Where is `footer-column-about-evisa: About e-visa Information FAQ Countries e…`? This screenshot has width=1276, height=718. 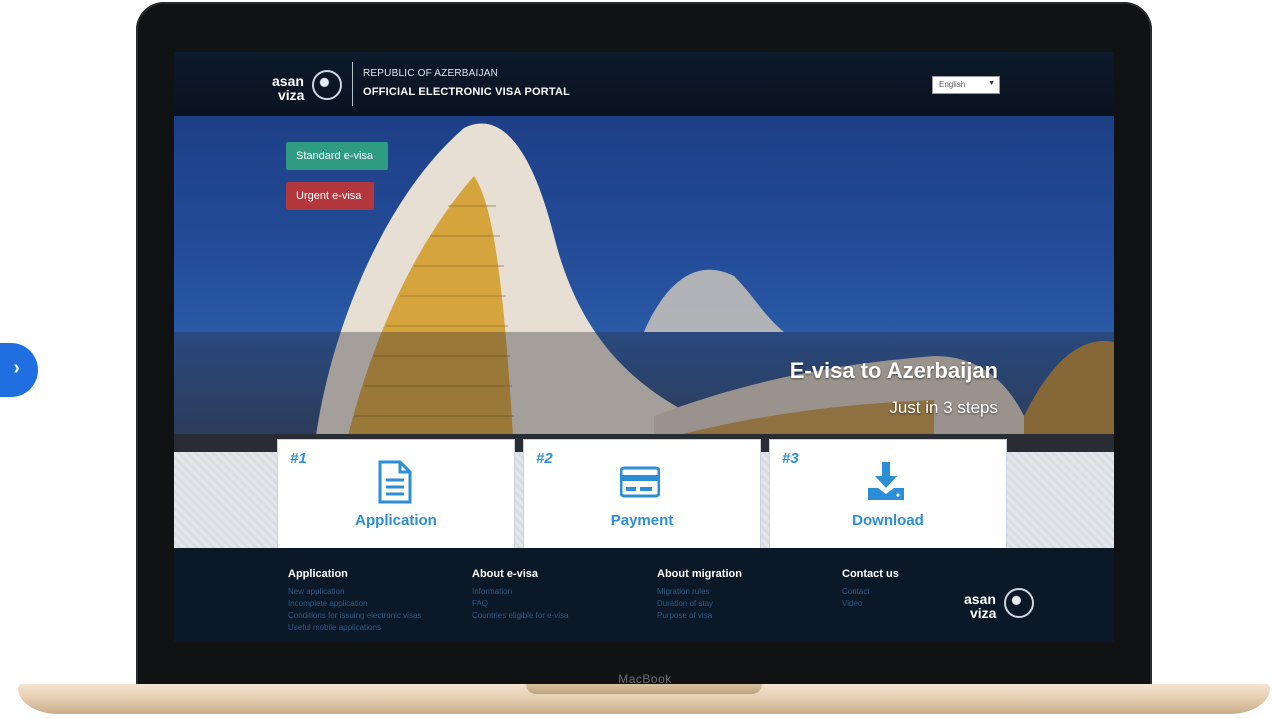
footer-column-about-evisa: About e-visa Information FAQ Countries e… is located at coordinates (520, 595).